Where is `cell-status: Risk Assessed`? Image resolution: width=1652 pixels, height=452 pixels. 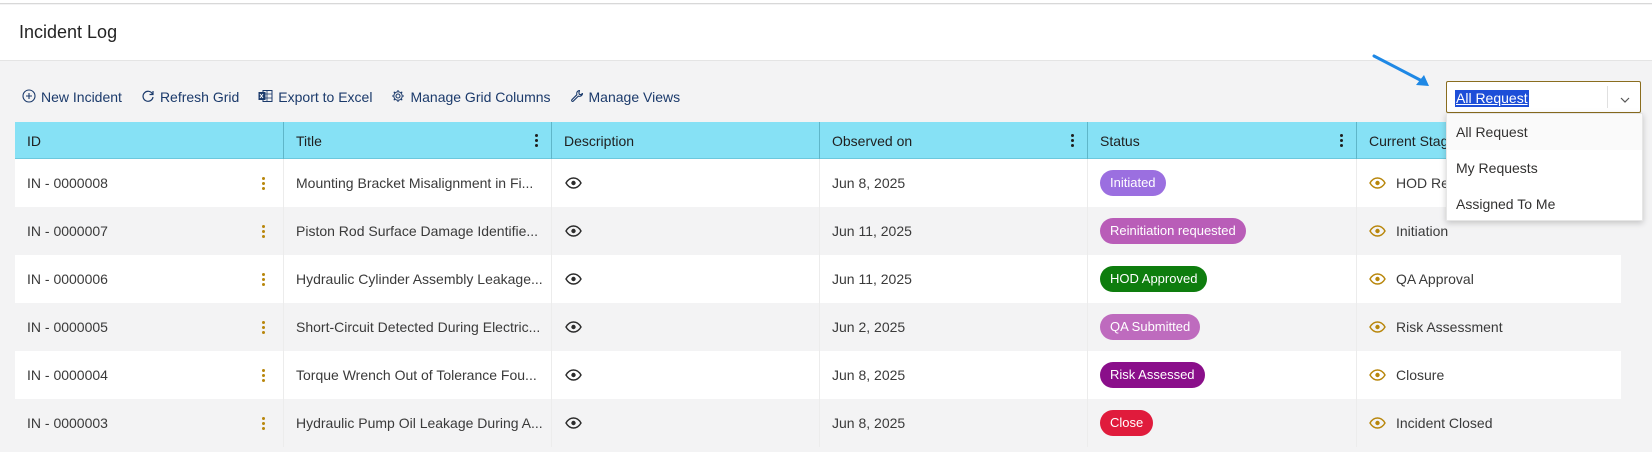 cell-status: Risk Assessed is located at coordinates (1222, 375).